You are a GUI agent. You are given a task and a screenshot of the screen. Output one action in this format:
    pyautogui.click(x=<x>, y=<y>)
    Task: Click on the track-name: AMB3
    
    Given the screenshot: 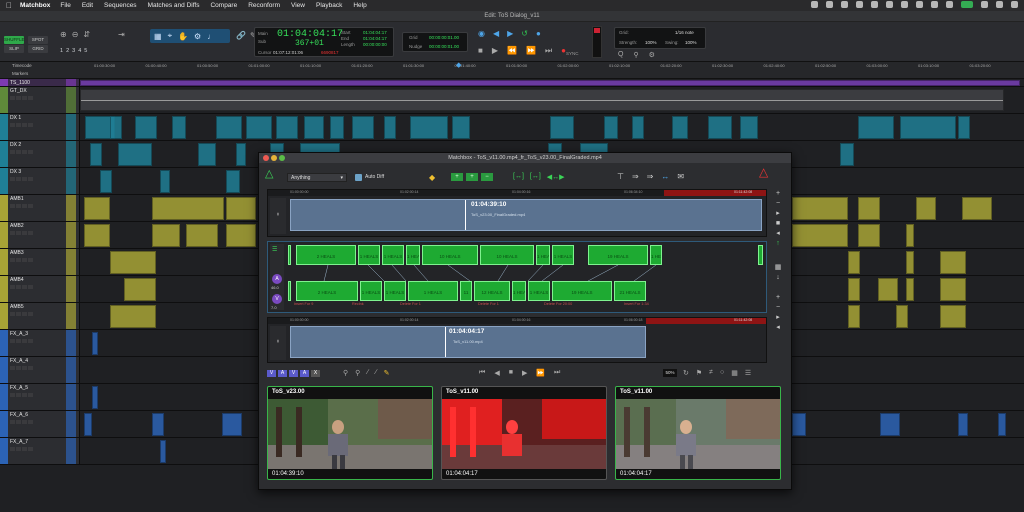 What is the action you would take?
    pyautogui.click(x=17, y=253)
    